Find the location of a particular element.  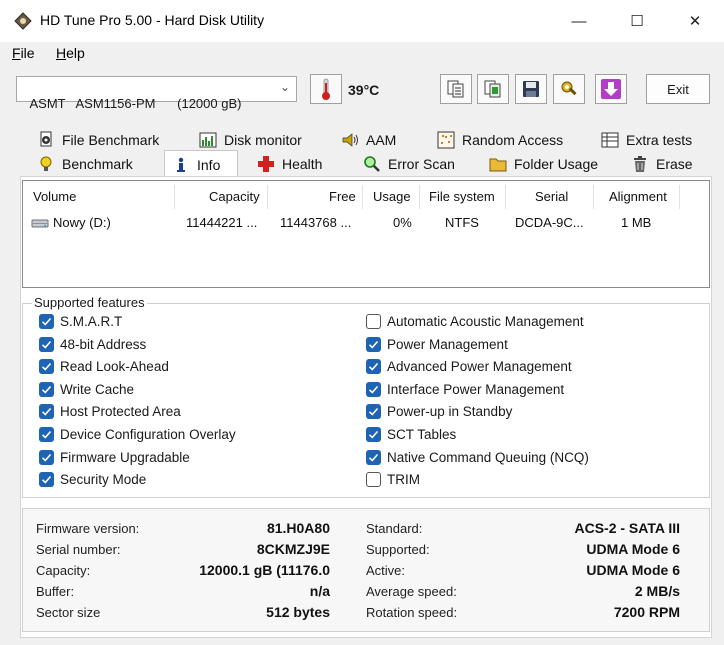

feature-left-4: Host Protected Area is located at coordinates (110, 412).